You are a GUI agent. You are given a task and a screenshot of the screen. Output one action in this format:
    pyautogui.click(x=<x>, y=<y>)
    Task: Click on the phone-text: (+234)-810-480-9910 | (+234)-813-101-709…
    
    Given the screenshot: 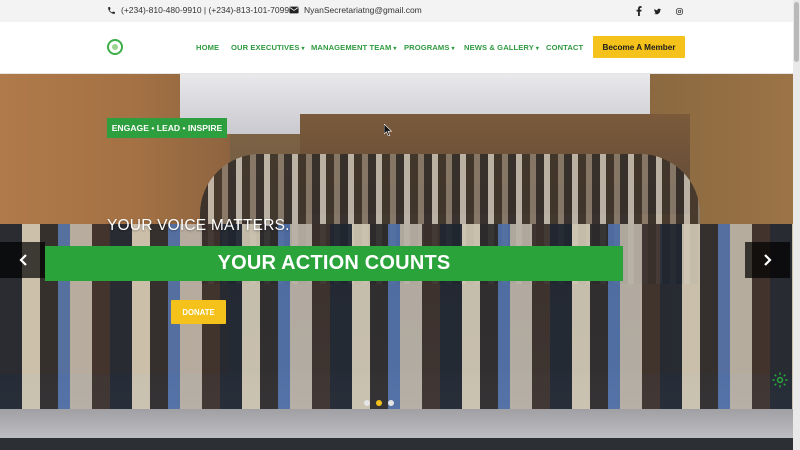 What is the action you would take?
    pyautogui.click(x=205, y=10)
    